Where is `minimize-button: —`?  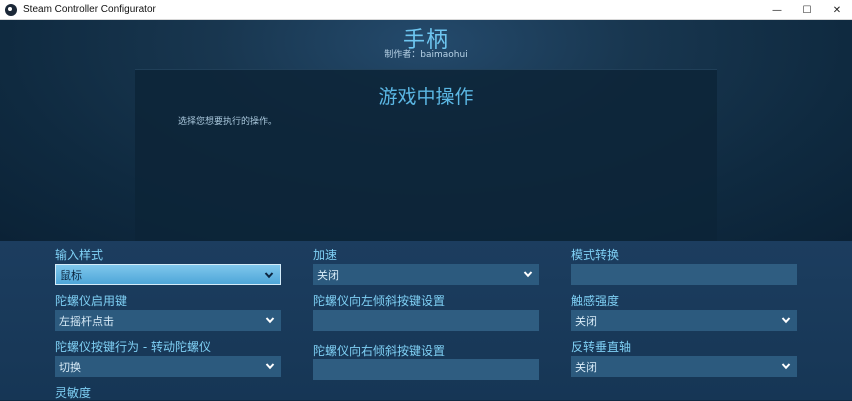 minimize-button: — is located at coordinates (777, 10).